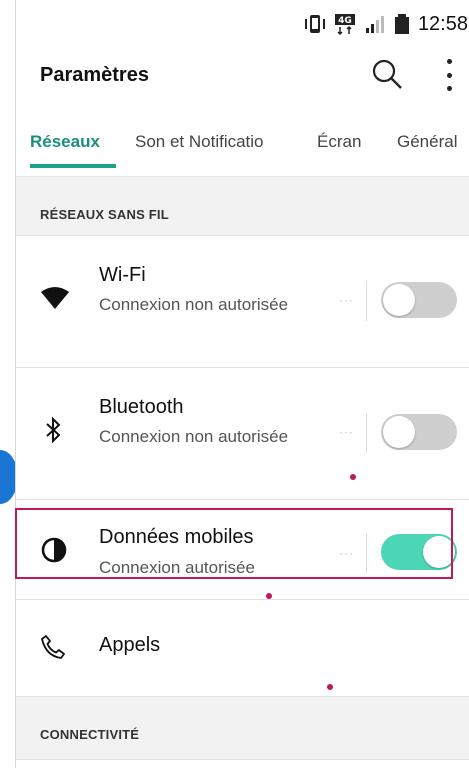 Image resolution: width=469 pixels, height=768 pixels. Describe the element at coordinates (53, 649) in the screenshot. I see `phone-icon` at that location.